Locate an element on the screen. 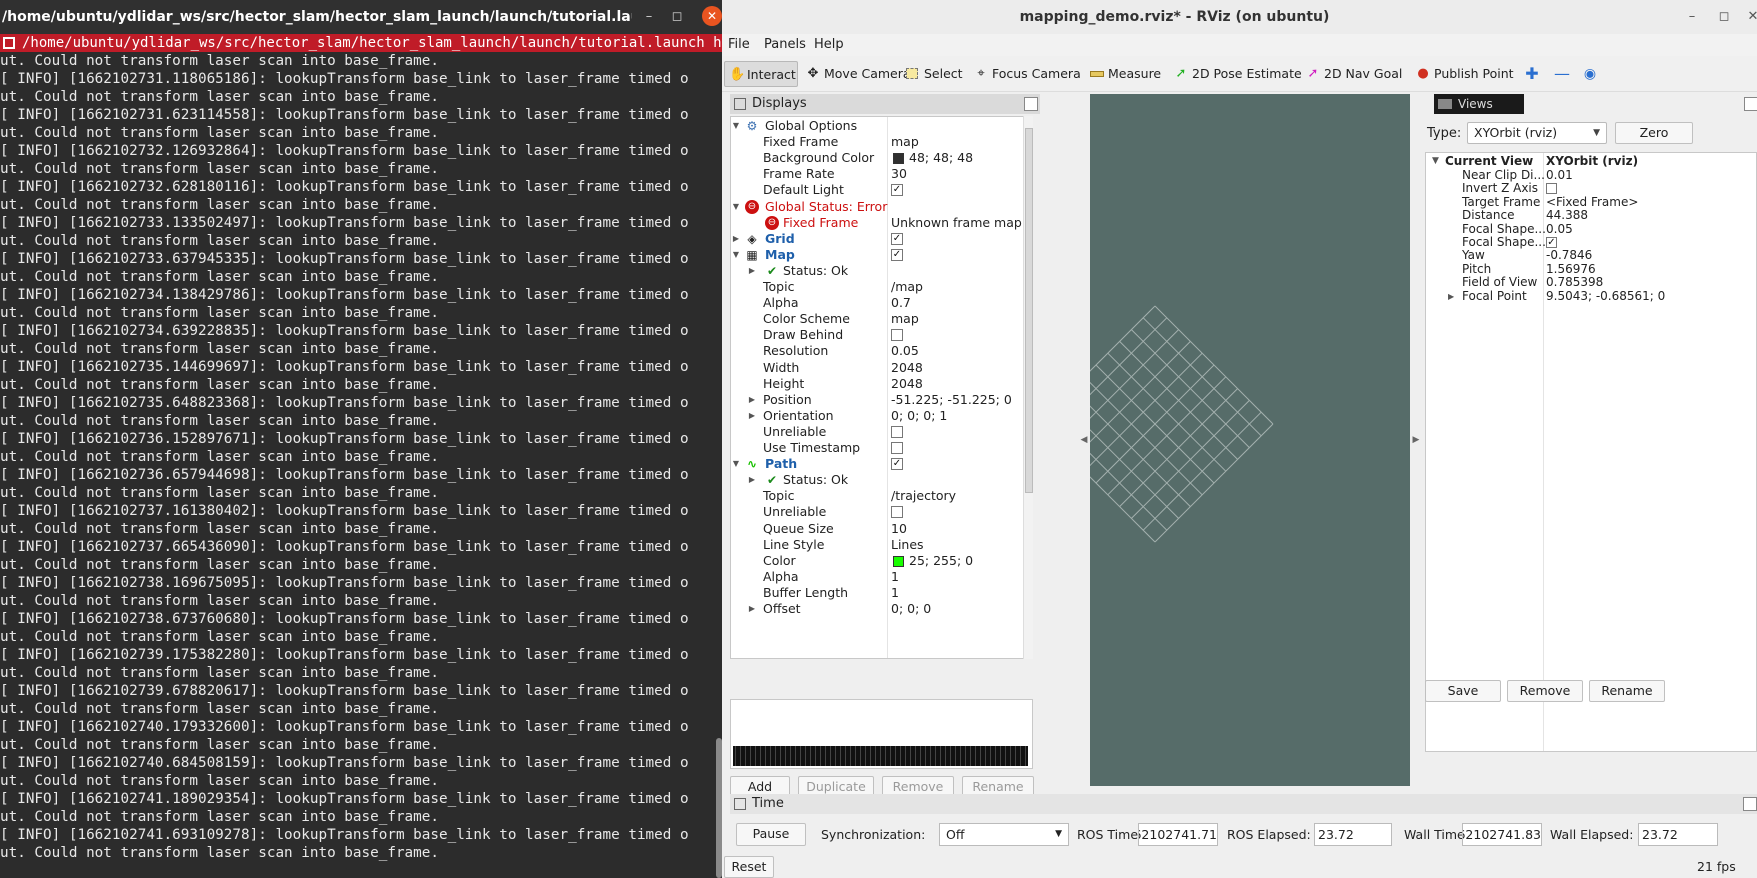 The width and height of the screenshot is (1757, 878). interact-tool: ✋ Interact is located at coordinates (761, 74).